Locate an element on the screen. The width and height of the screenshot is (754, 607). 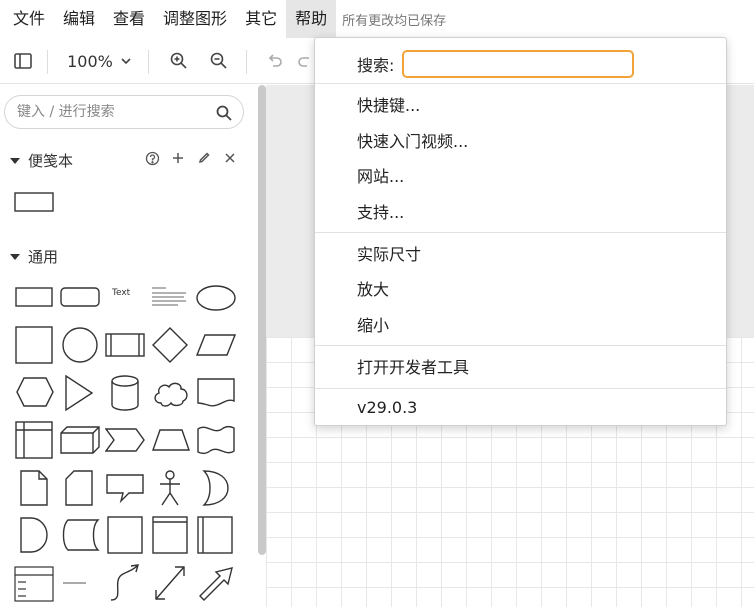
shape-text: Text is located at coordinates (126, 297).